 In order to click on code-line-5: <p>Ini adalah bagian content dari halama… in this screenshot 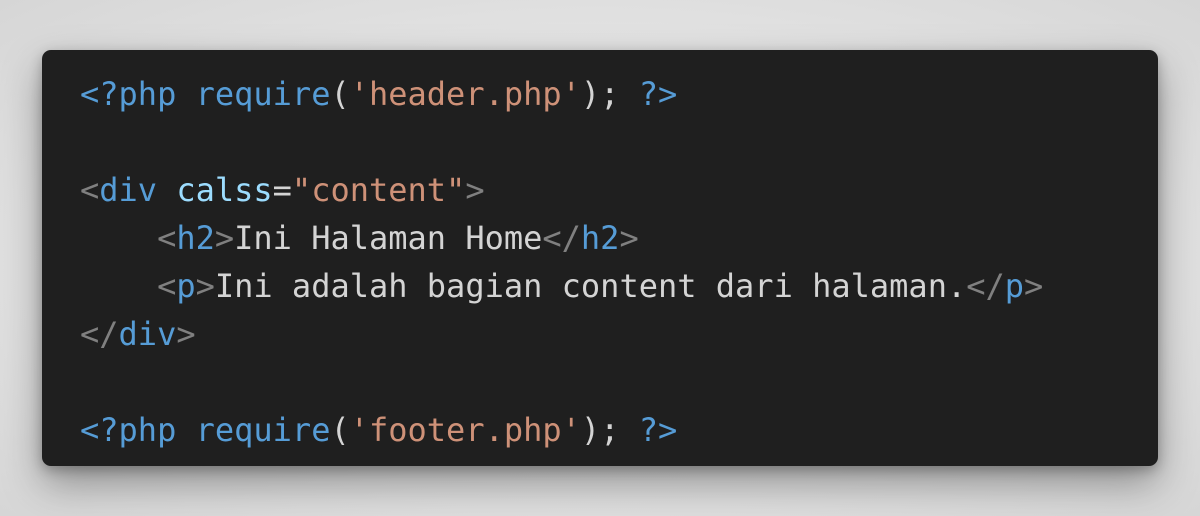, I will do `click(619, 286)`.